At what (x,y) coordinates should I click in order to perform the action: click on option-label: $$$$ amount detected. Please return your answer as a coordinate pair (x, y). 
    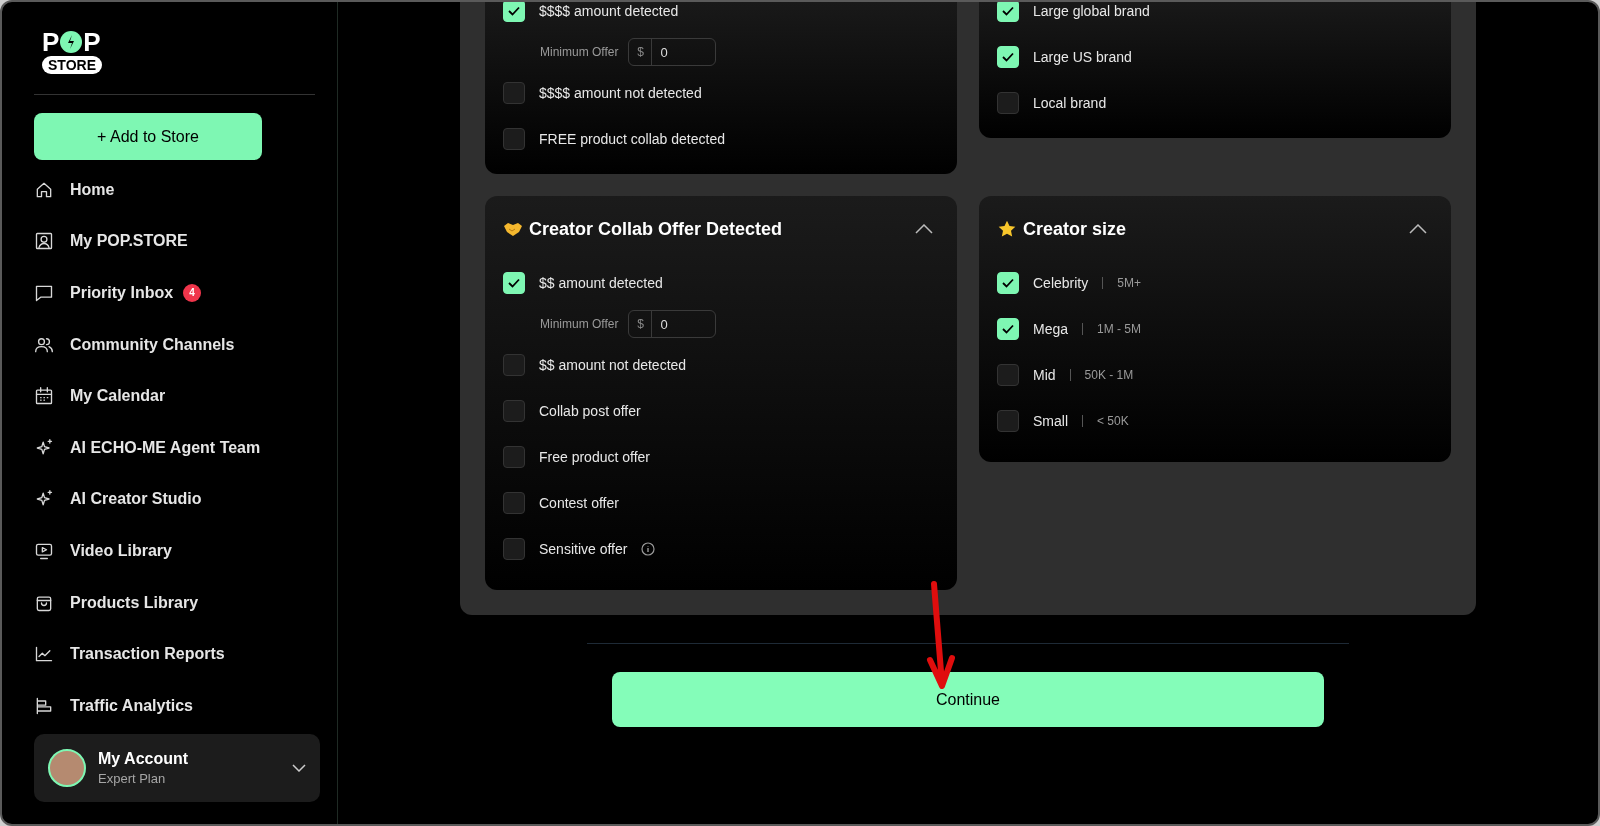
    Looking at the image, I should click on (609, 11).